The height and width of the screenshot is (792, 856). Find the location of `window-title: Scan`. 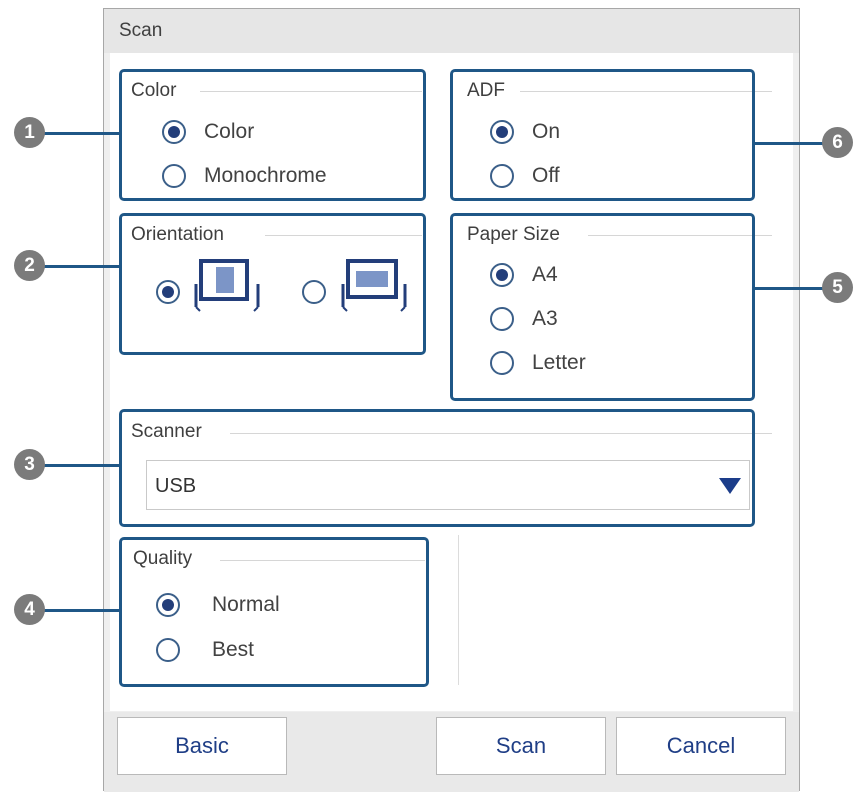

window-title: Scan is located at coordinates (141, 30).